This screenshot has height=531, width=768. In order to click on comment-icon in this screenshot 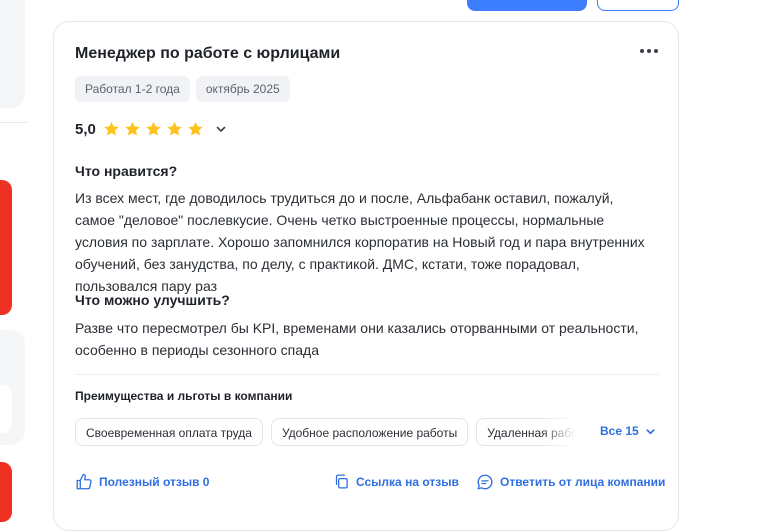, I will do `click(485, 482)`.